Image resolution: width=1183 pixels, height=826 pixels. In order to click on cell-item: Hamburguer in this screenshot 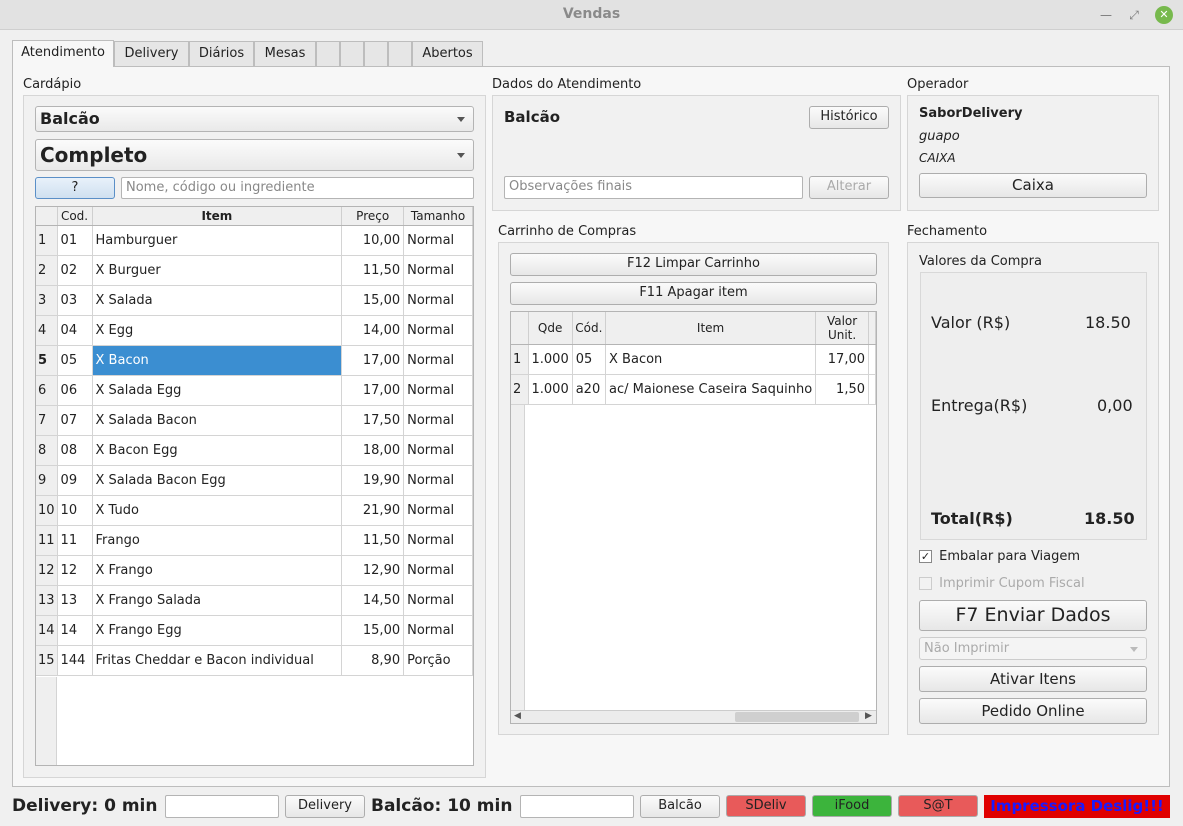, I will do `click(217, 240)`.